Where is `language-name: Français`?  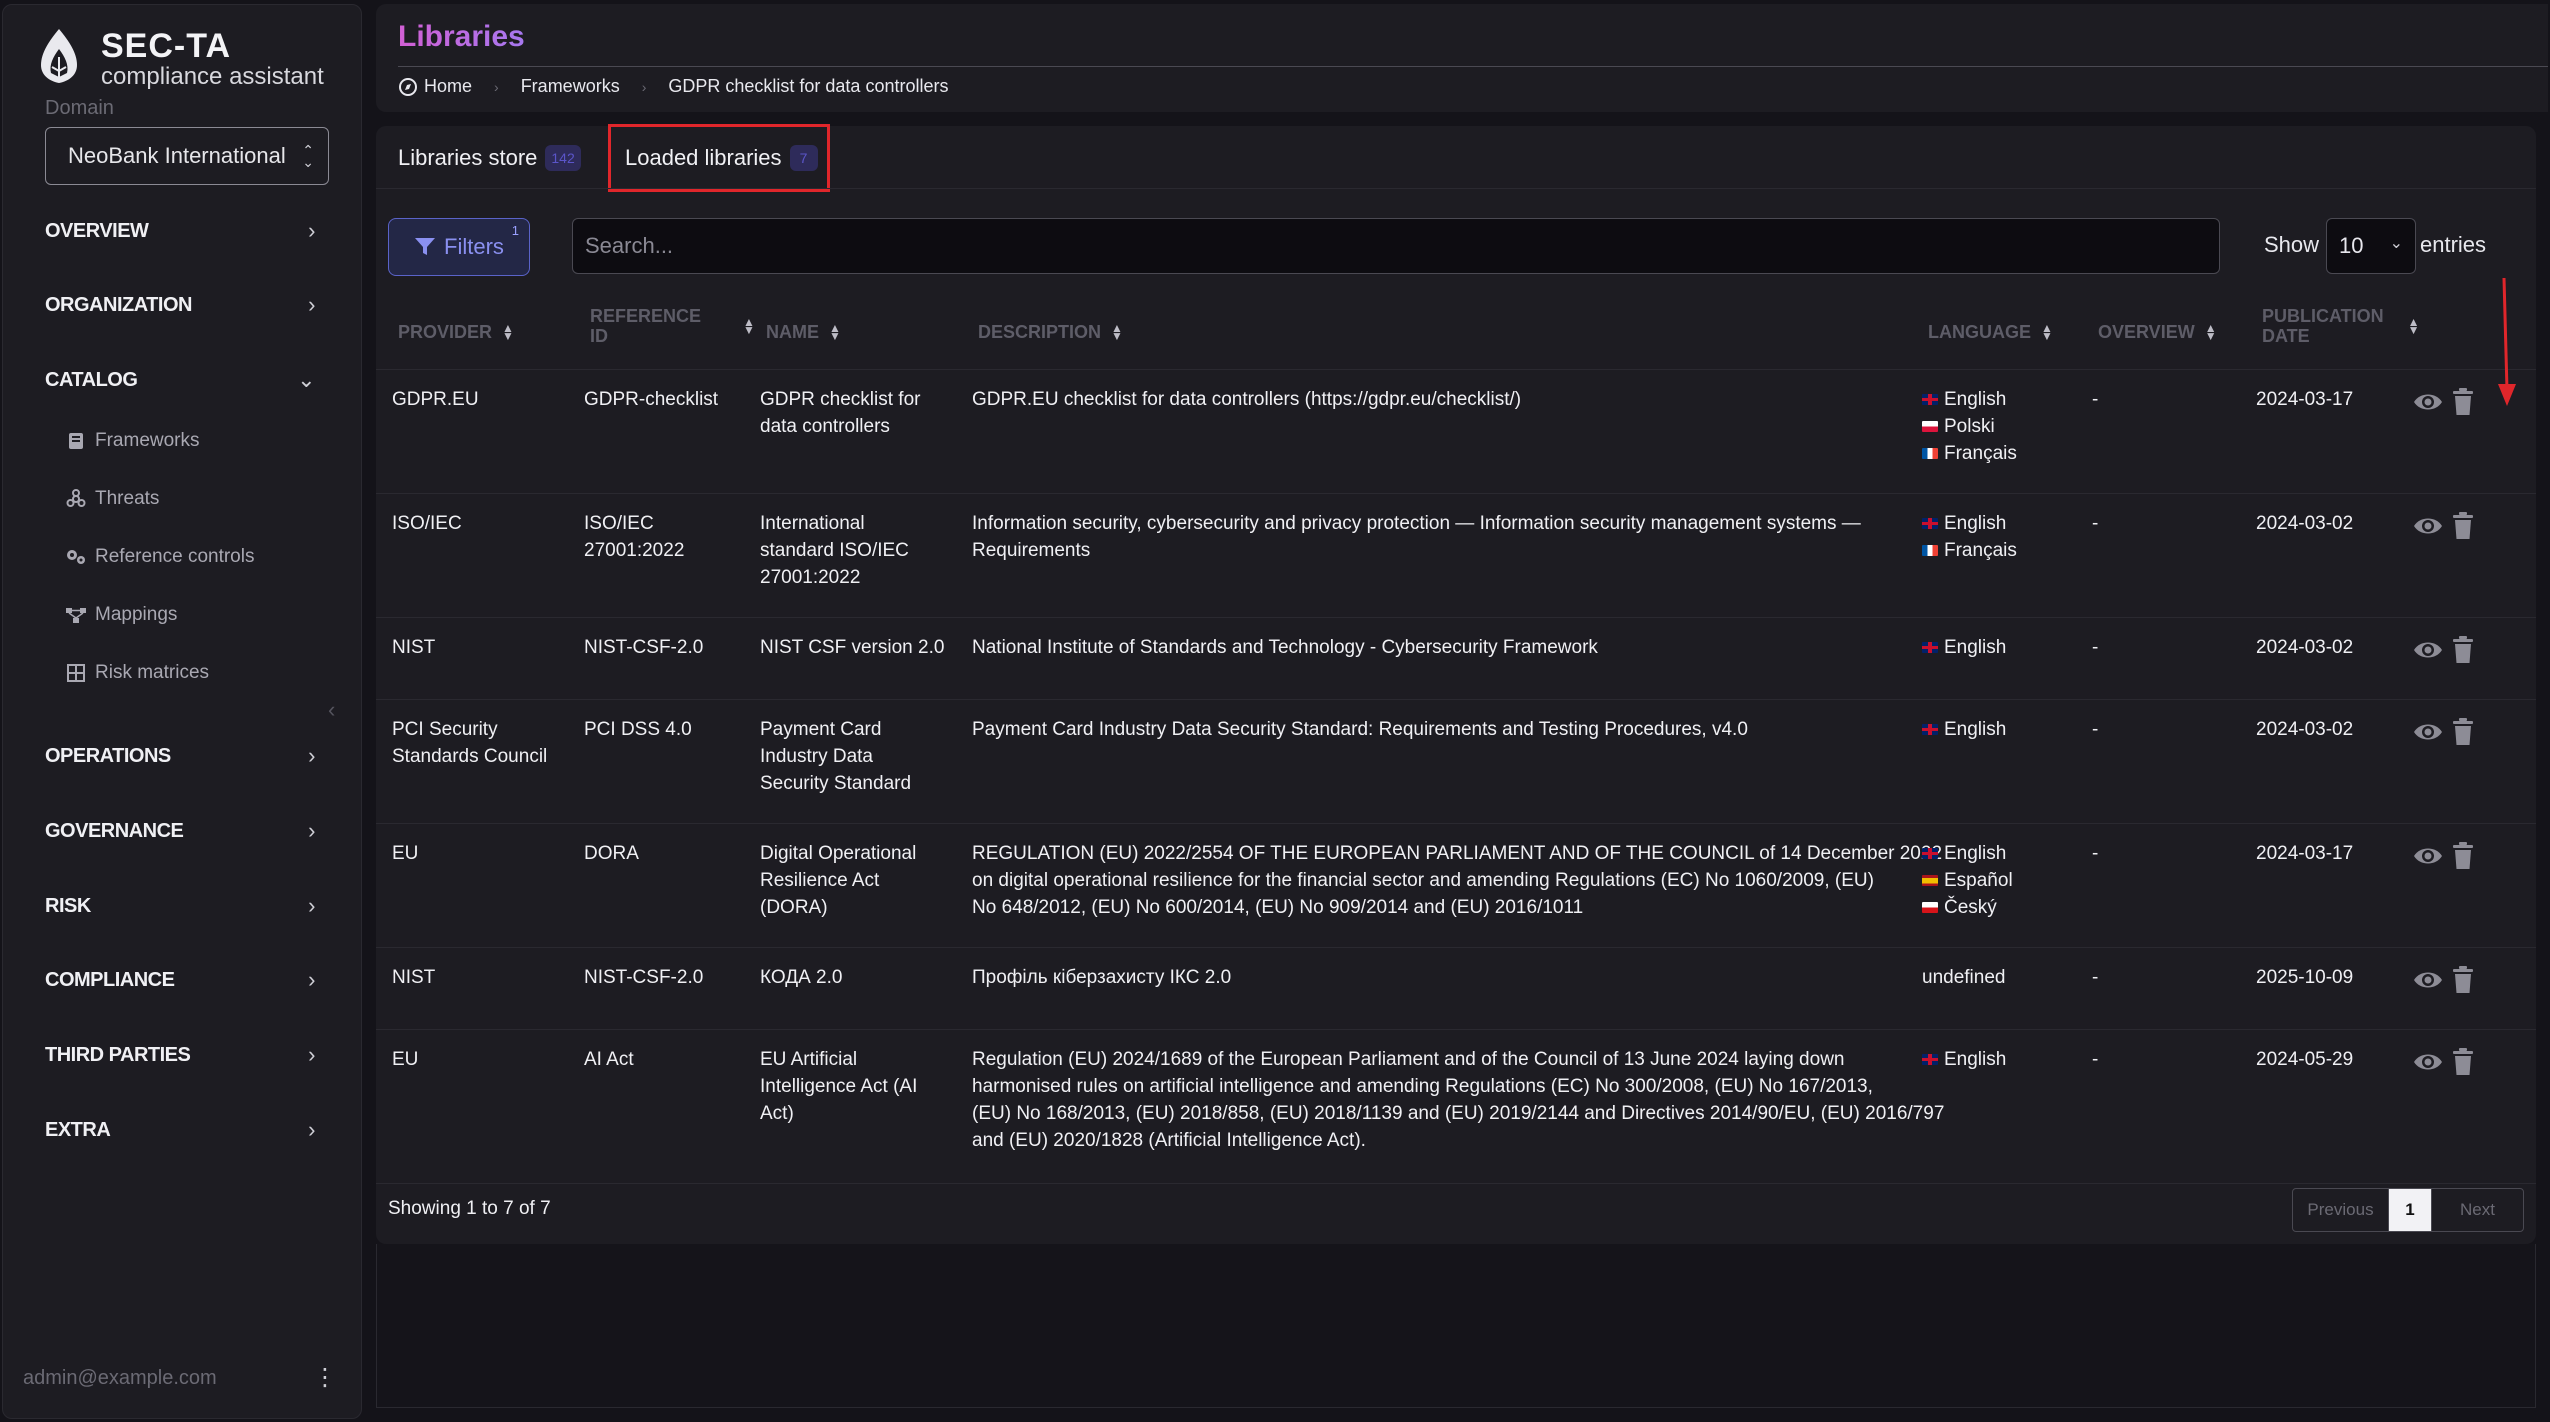
language-name: Français is located at coordinates (1980, 550).